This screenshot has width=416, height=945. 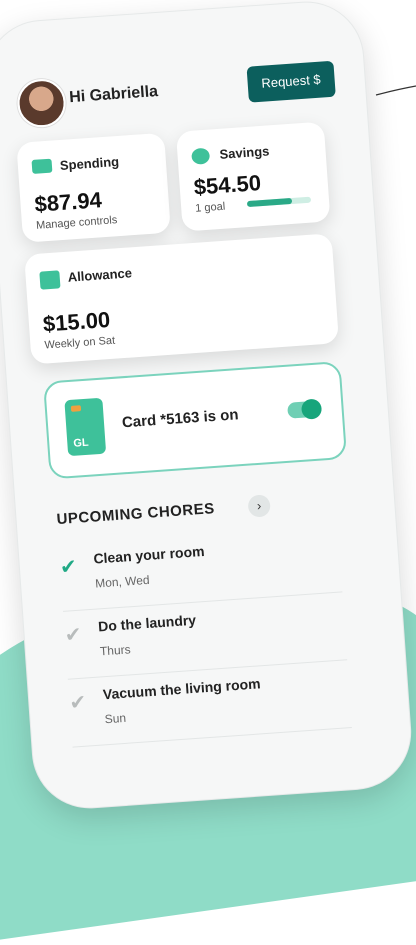 I want to click on savings-card: Savings $54.50 1 goal, so click(x=253, y=176).